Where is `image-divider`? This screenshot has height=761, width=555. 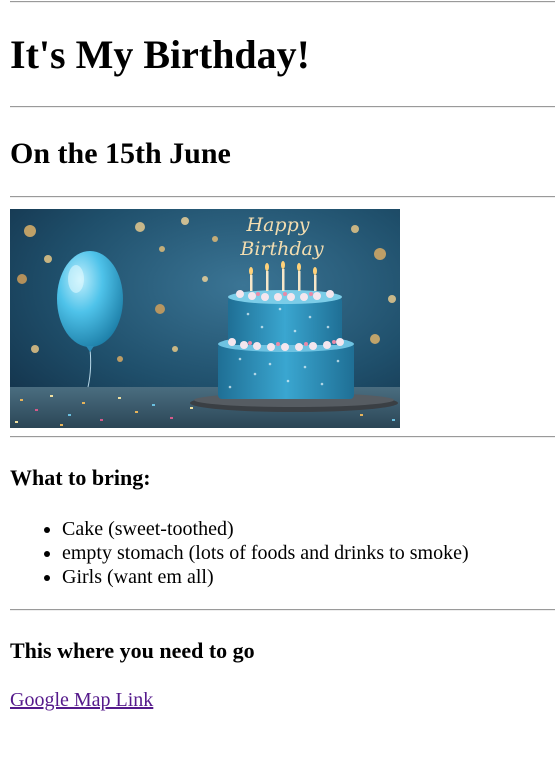
image-divider is located at coordinates (282, 437).